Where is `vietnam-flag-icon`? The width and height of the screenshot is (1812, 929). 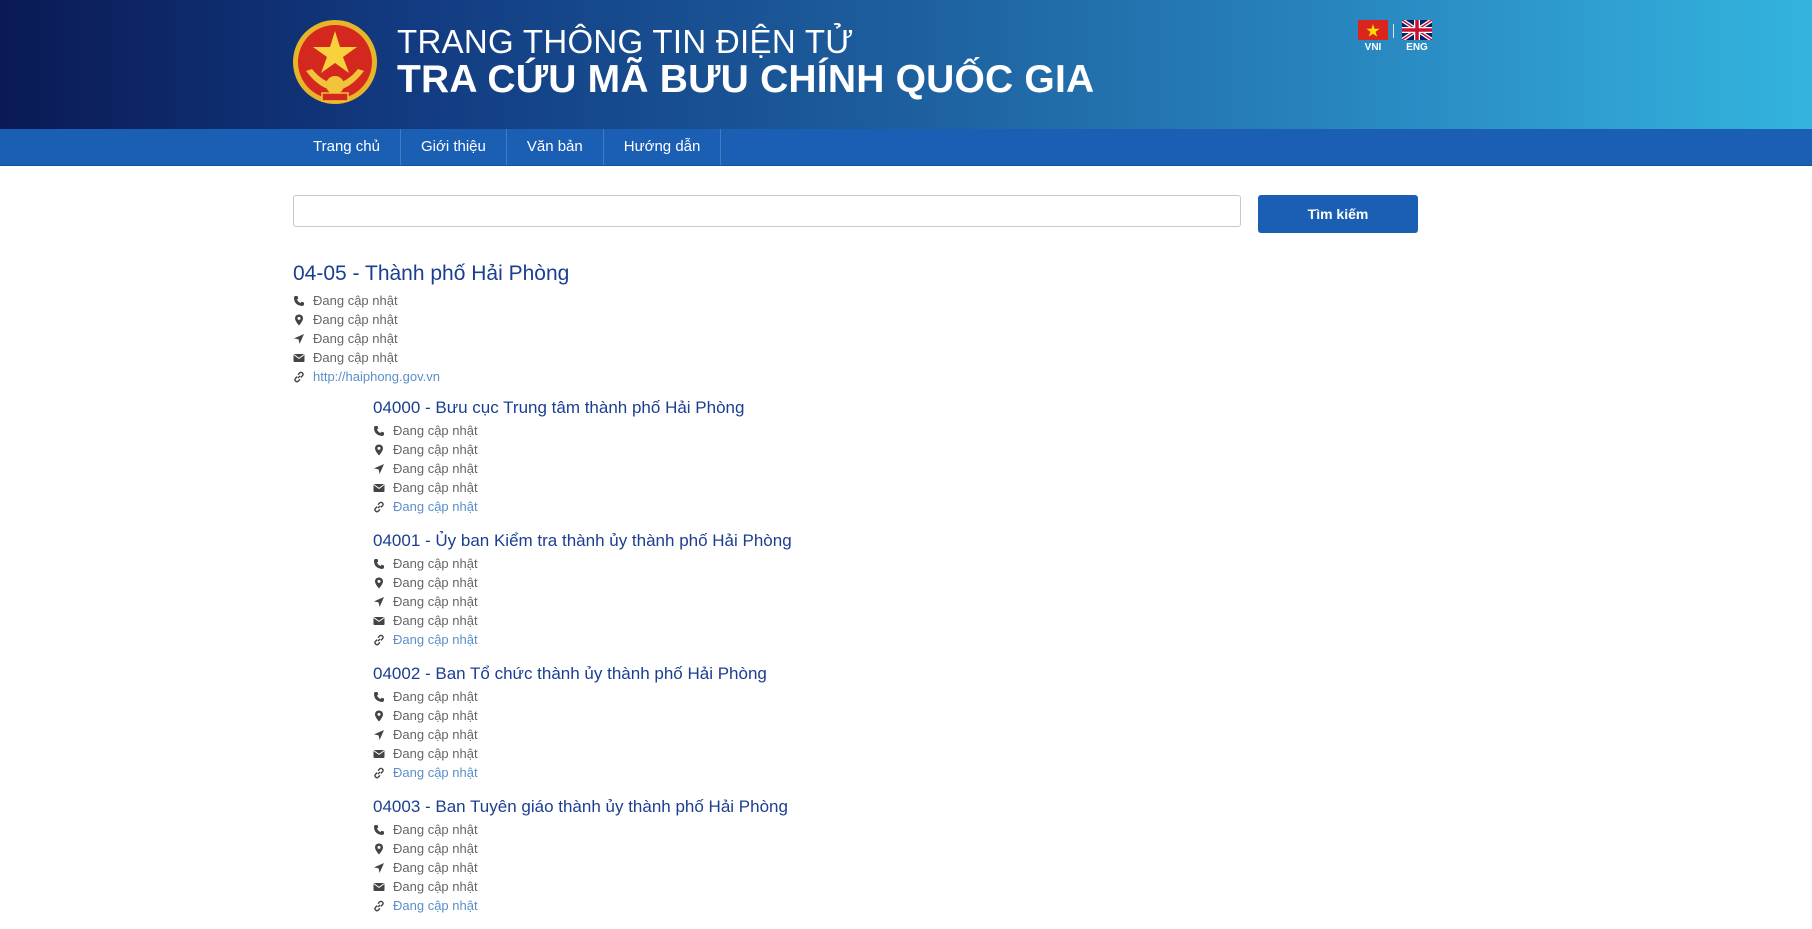
vietnam-flag-icon is located at coordinates (1373, 30).